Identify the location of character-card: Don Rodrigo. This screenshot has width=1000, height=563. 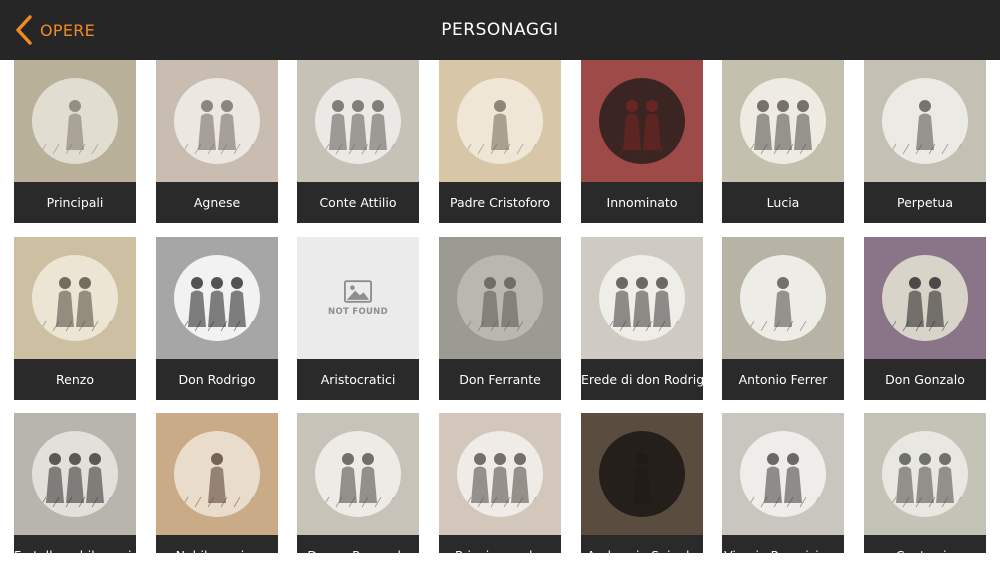
(217, 318).